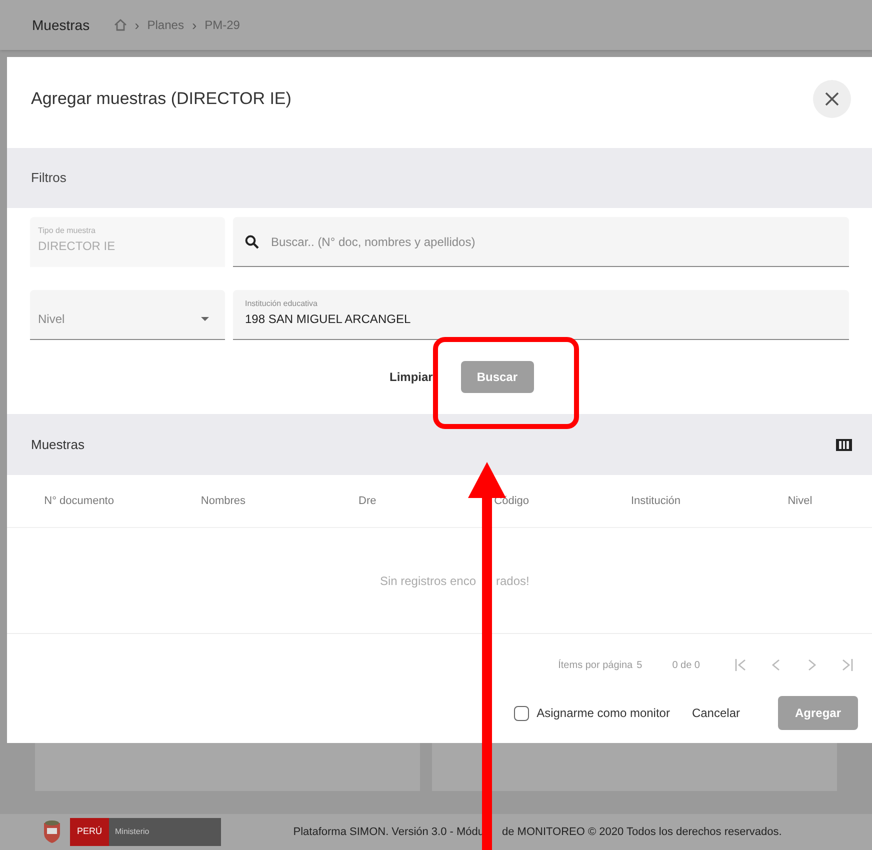  Describe the element at coordinates (812, 665) in the screenshot. I see `next-page-icon` at that location.